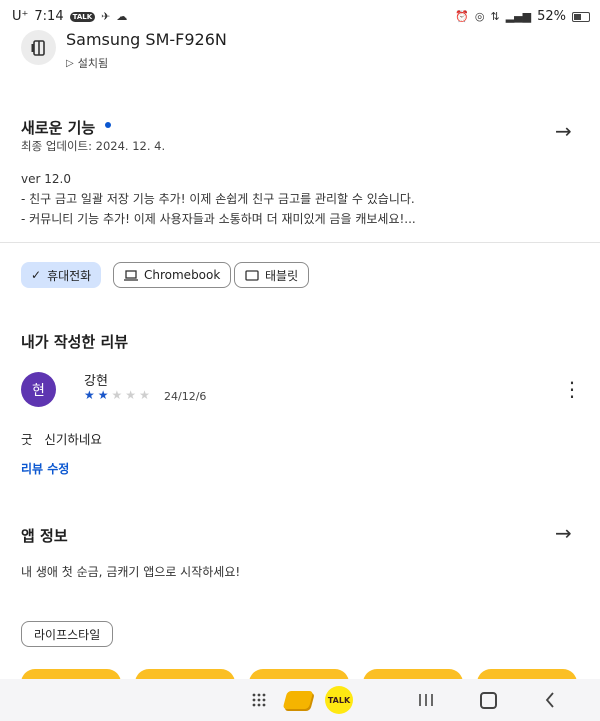  Describe the element at coordinates (122, 16) in the screenshot. I see `cloud-icon: ☁` at that location.